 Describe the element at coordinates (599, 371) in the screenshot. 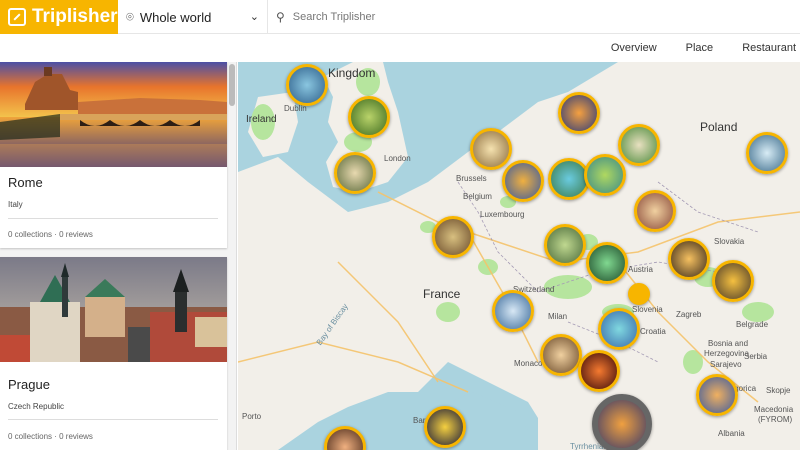

I see `map-marker-siena` at that location.